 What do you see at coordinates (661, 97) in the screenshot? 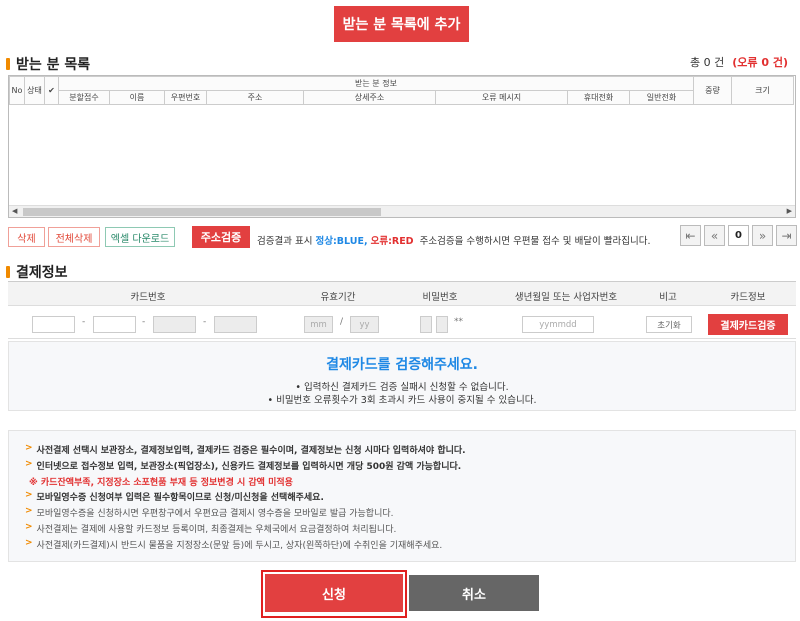
I see `col-phone: 일반전화` at bounding box center [661, 97].